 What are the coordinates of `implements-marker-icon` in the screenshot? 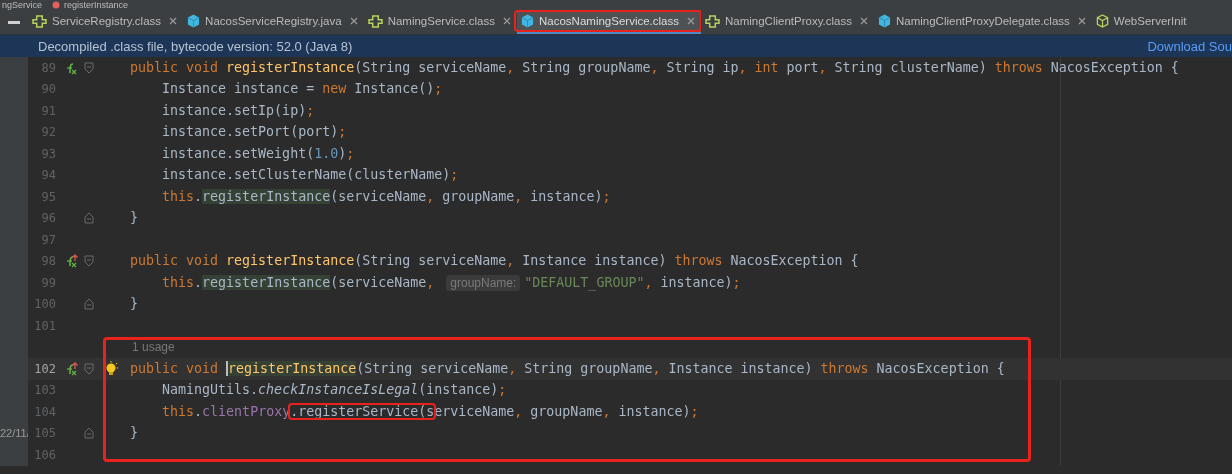 It's located at (71, 67).